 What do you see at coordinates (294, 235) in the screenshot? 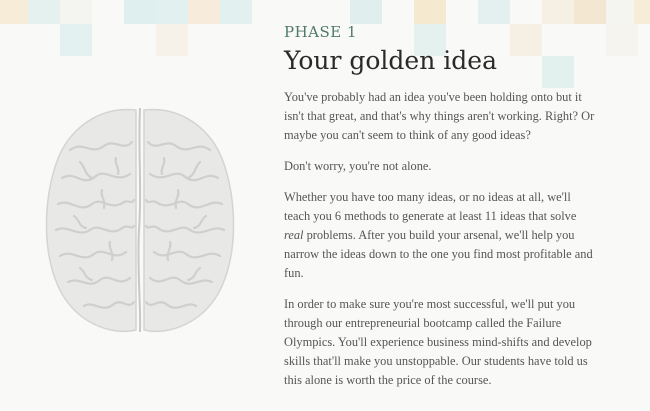
I see `methods-emphasis: real` at bounding box center [294, 235].